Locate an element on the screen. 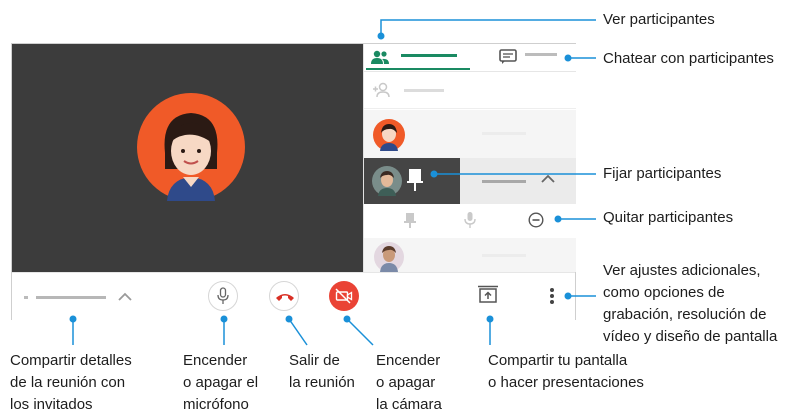 The width and height of the screenshot is (807, 416). label-ver-participantes: Ver participantes is located at coordinates (659, 19).